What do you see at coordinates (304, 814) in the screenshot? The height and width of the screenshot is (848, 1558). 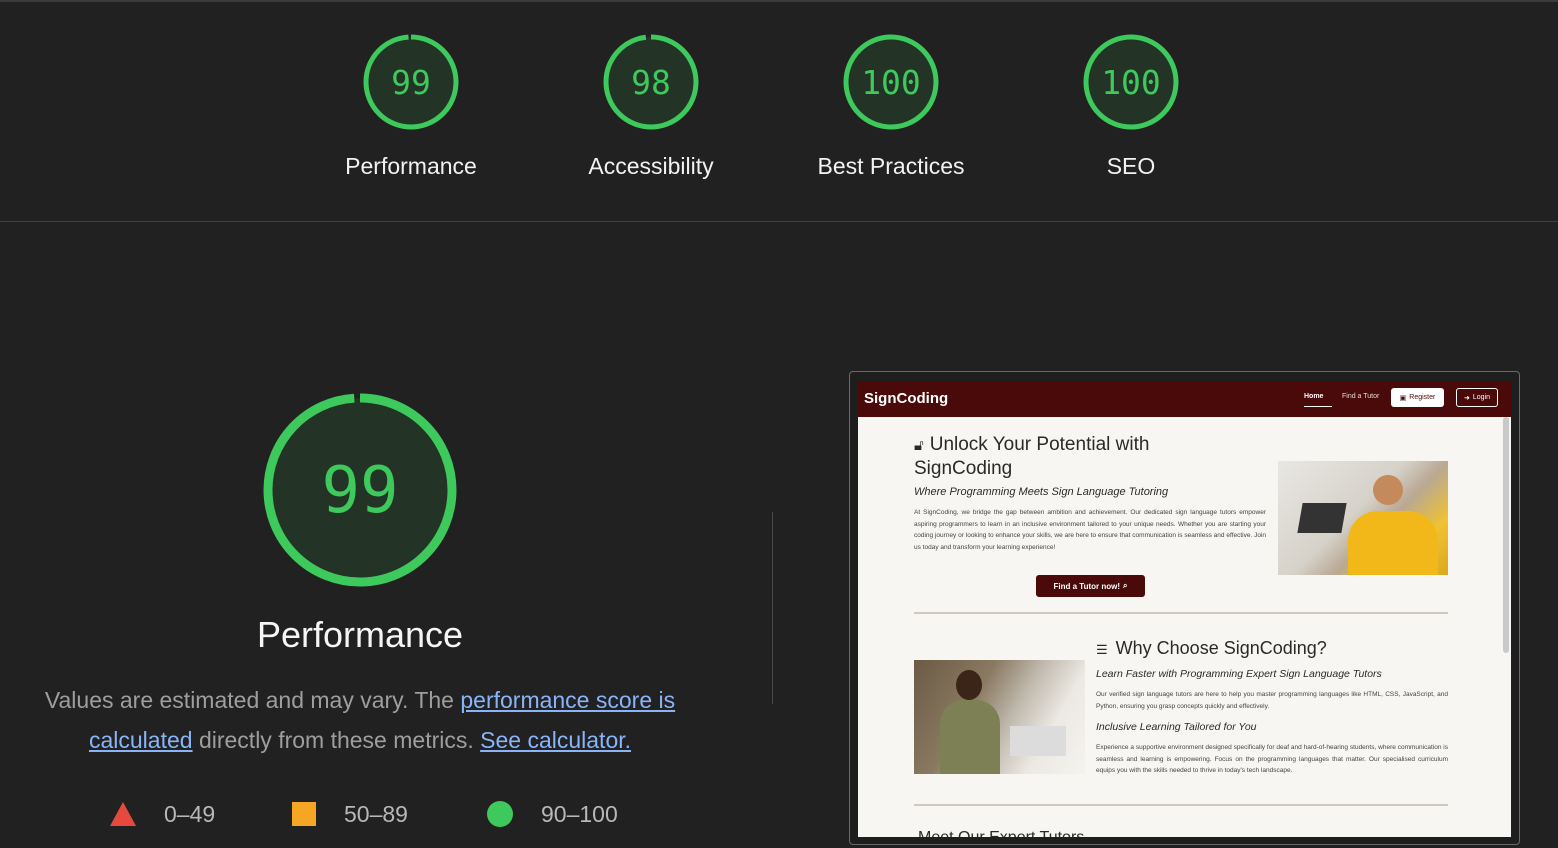 I see `square-icon` at bounding box center [304, 814].